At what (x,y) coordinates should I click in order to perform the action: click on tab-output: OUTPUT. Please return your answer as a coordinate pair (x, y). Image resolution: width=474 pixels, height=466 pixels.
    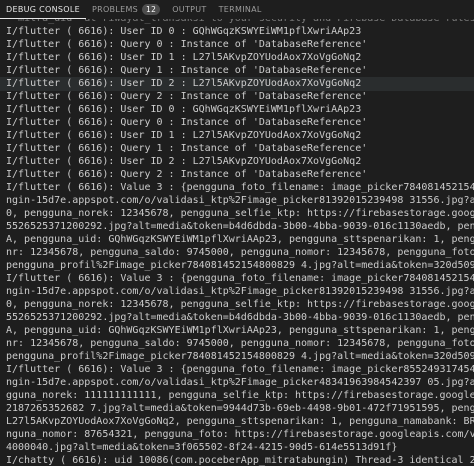
    Looking at the image, I should click on (189, 9).